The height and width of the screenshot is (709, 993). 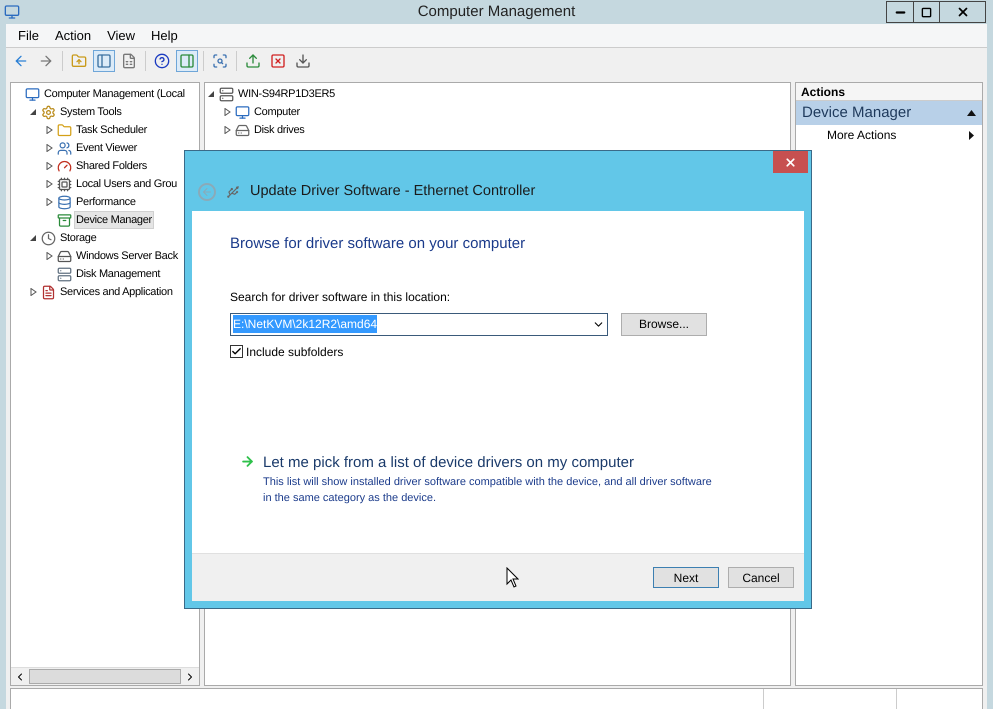 I want to click on tree-item: WIN-S94RP1D3ER5, so click(x=286, y=94).